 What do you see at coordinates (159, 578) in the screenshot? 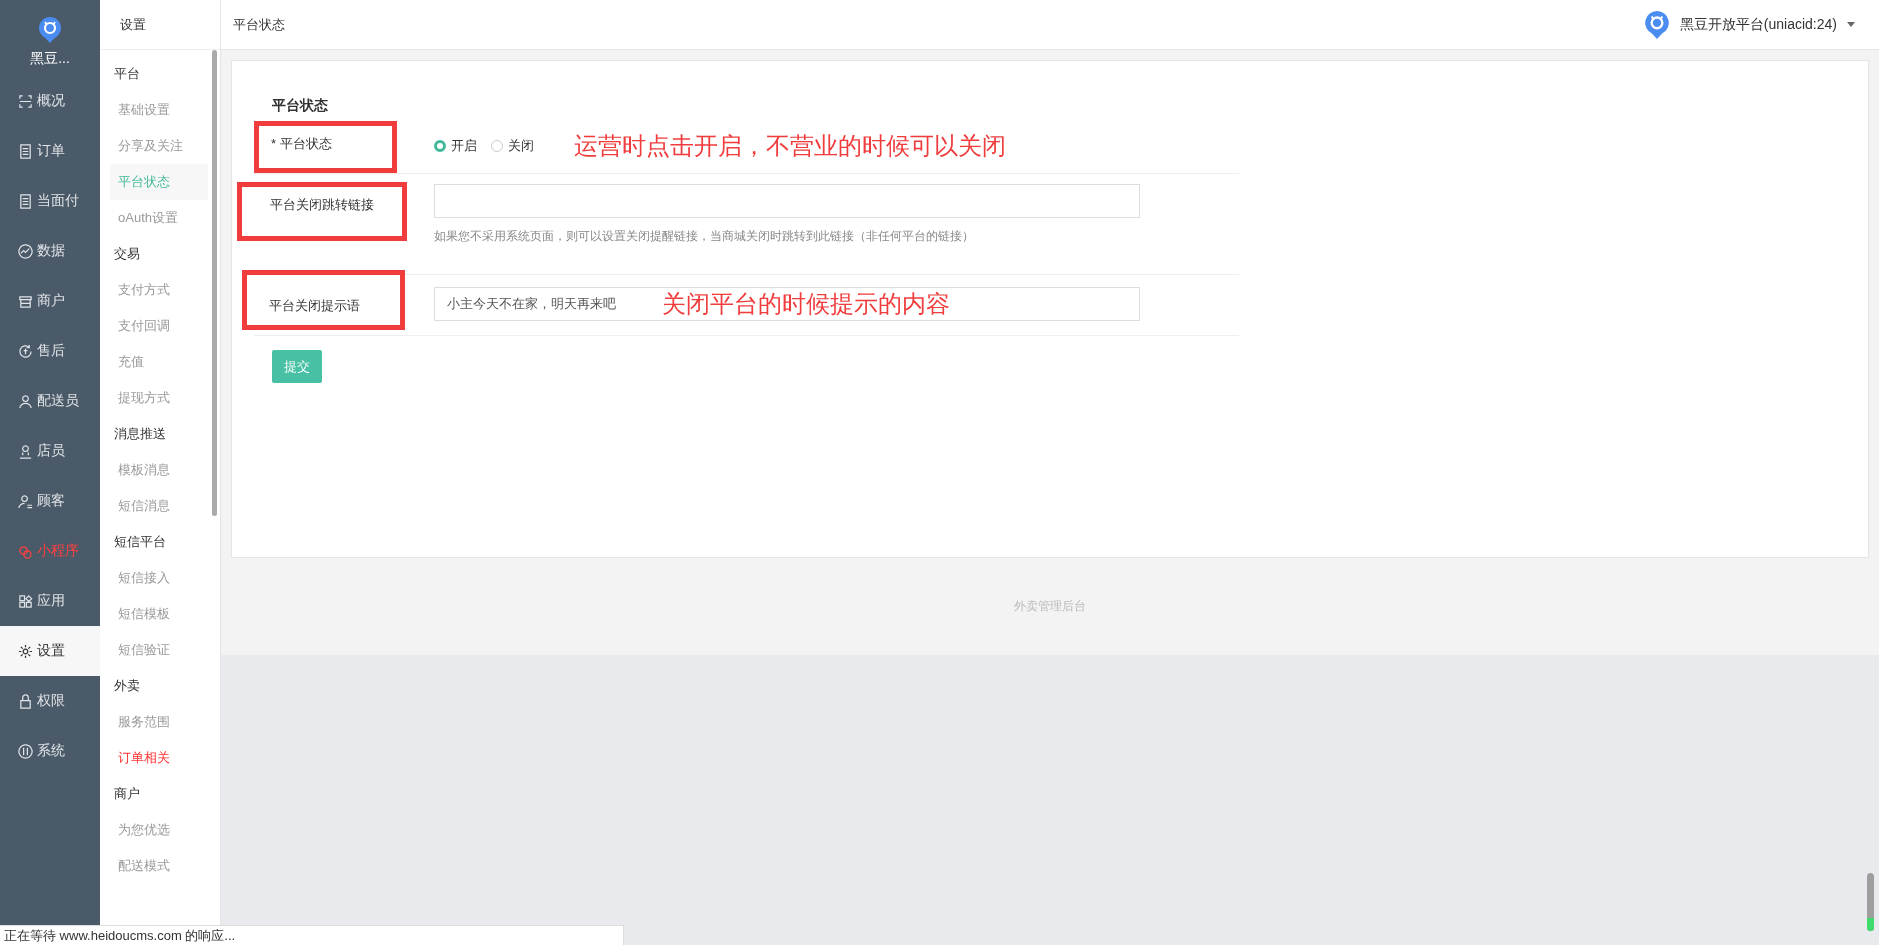
I see `submenu-item: 短信接入` at bounding box center [159, 578].